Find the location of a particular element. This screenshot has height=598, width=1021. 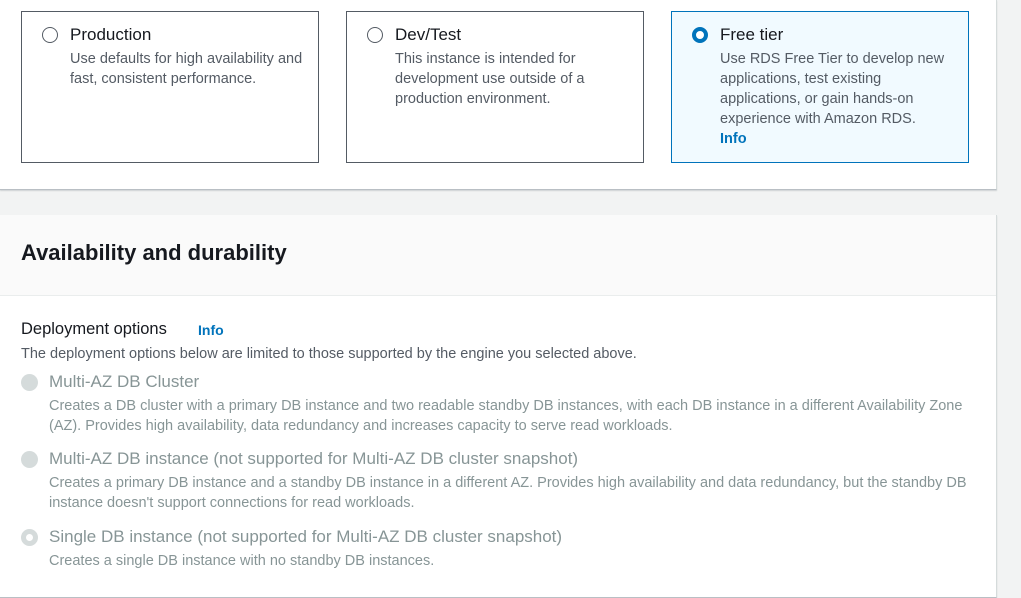

free-tier-info-link: Info is located at coordinates (733, 139).